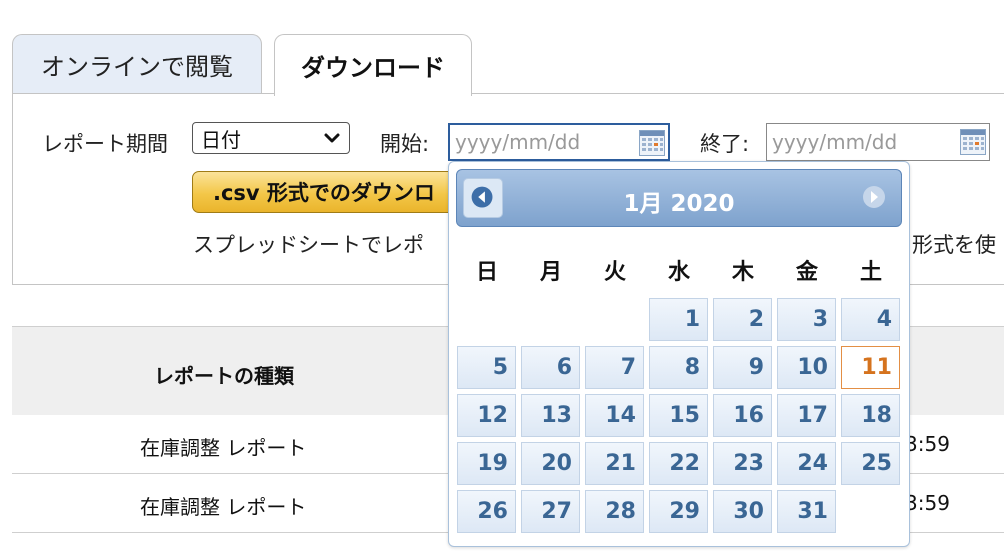 Image resolution: width=1004 pixels, height=558 pixels. I want to click on start-date-input: yyyy/mm/dd, so click(559, 142).